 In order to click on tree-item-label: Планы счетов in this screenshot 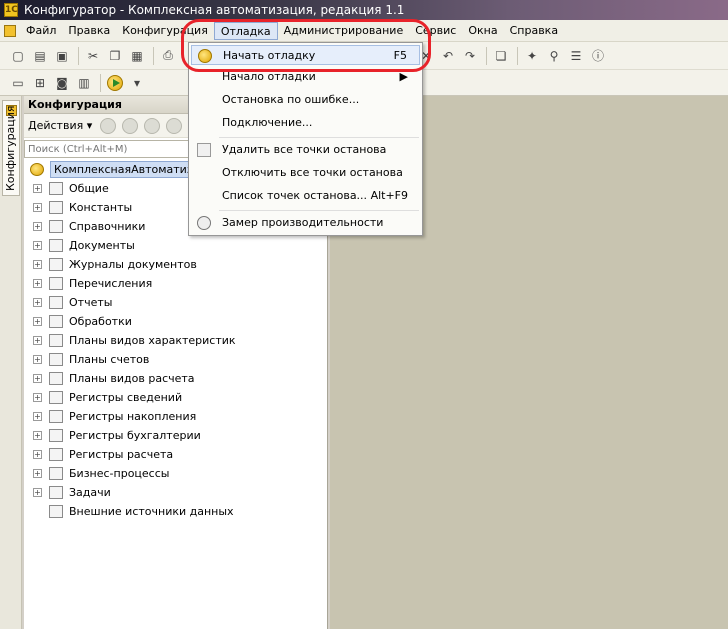, I will do `click(109, 359)`.